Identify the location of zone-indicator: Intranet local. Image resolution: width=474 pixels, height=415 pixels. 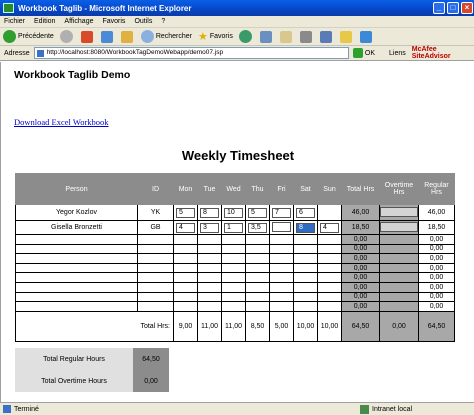
(386, 409).